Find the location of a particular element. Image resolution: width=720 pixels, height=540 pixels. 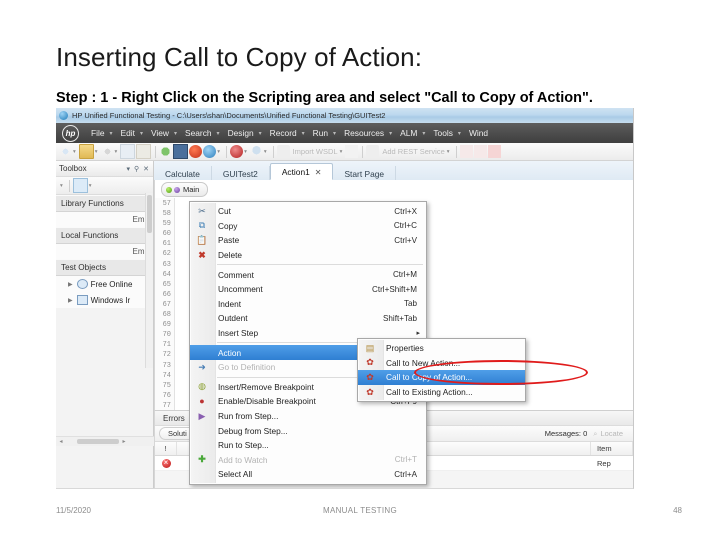

menu-item-record: Record ▾ is located at coordinates (287, 133).